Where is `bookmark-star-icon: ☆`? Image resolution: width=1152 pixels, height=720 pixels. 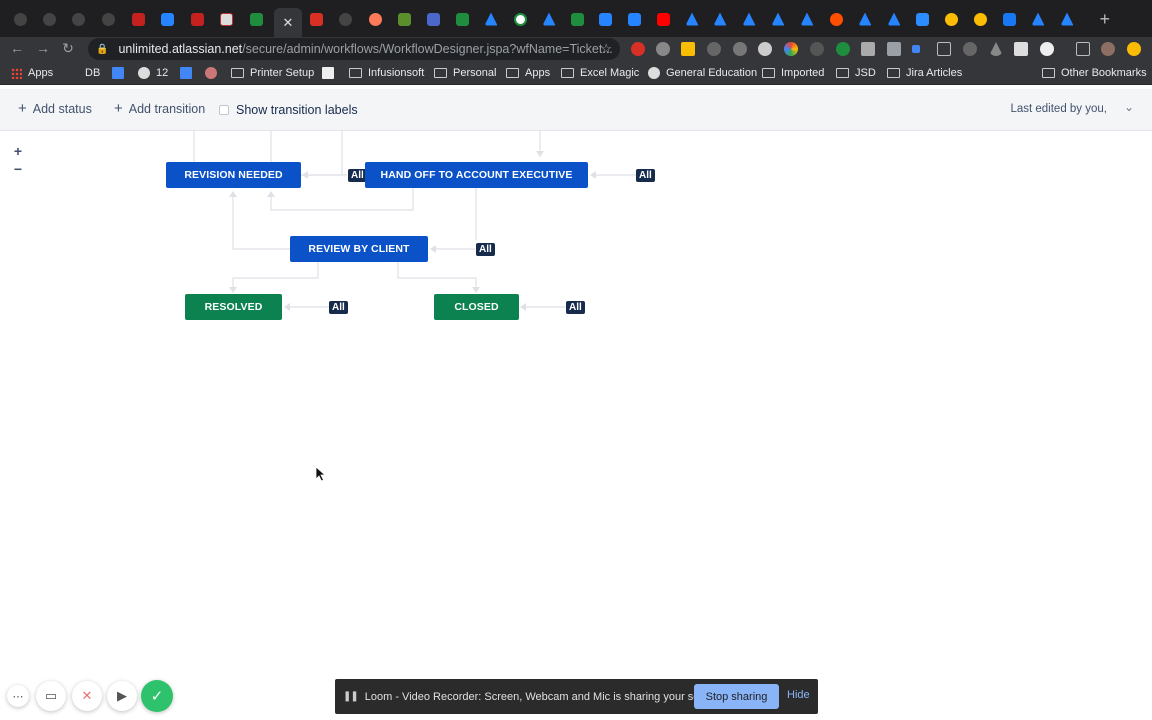
bookmark-star-icon: ☆ is located at coordinates (606, 49).